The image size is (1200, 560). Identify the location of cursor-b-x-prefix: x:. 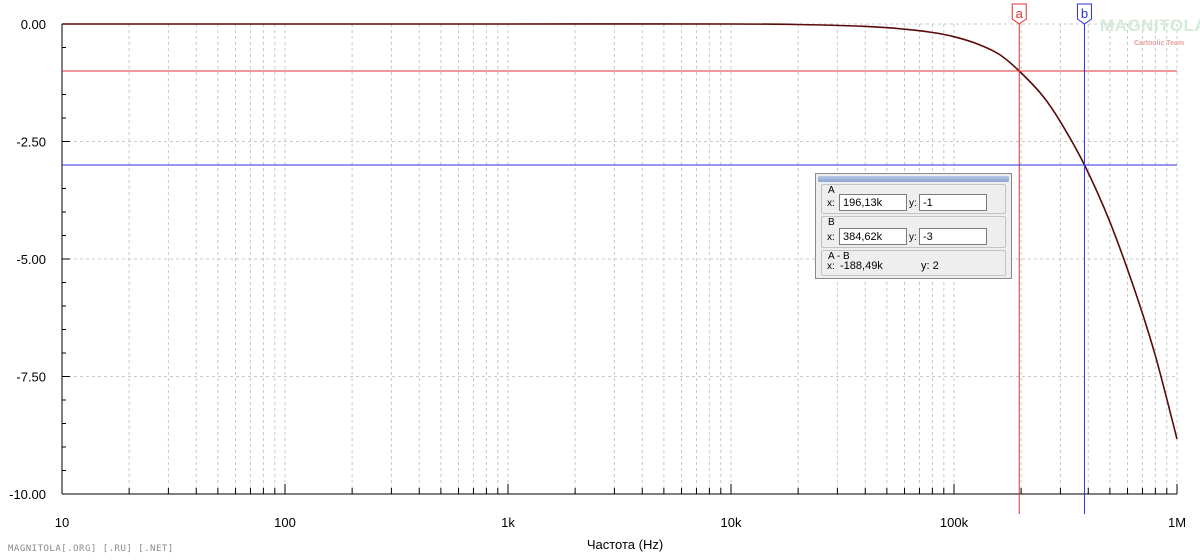
(831, 237).